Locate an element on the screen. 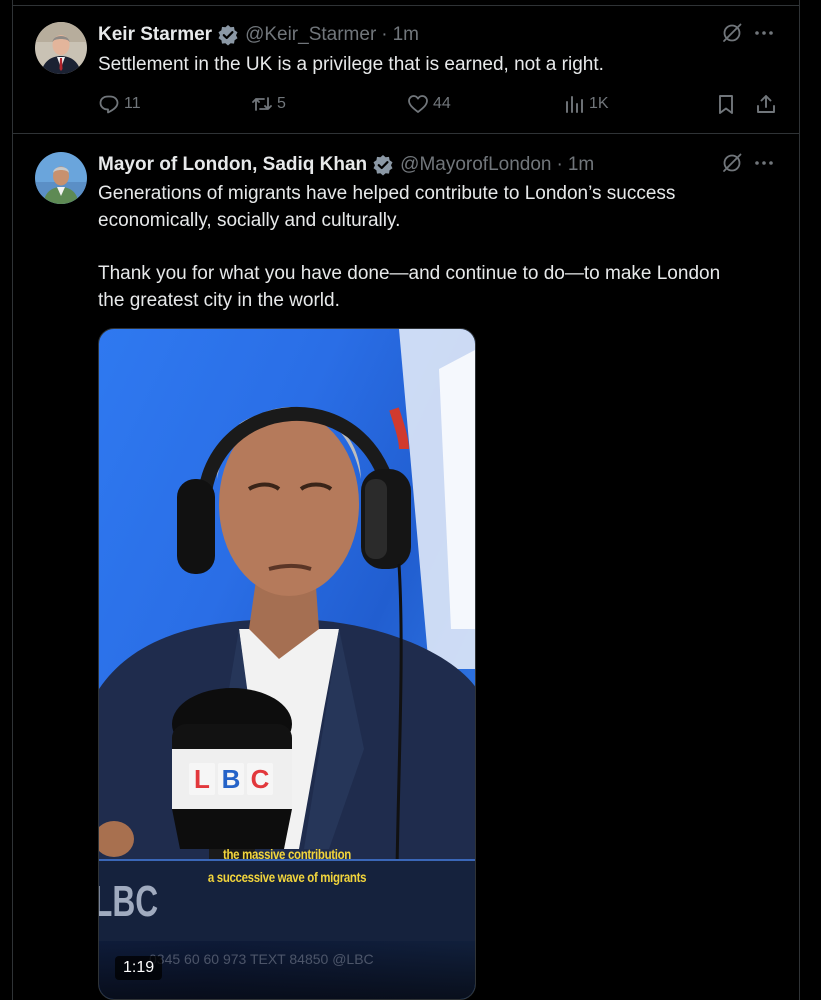  tweet-actions: 11 5 44 1K is located at coordinates (438, 105).